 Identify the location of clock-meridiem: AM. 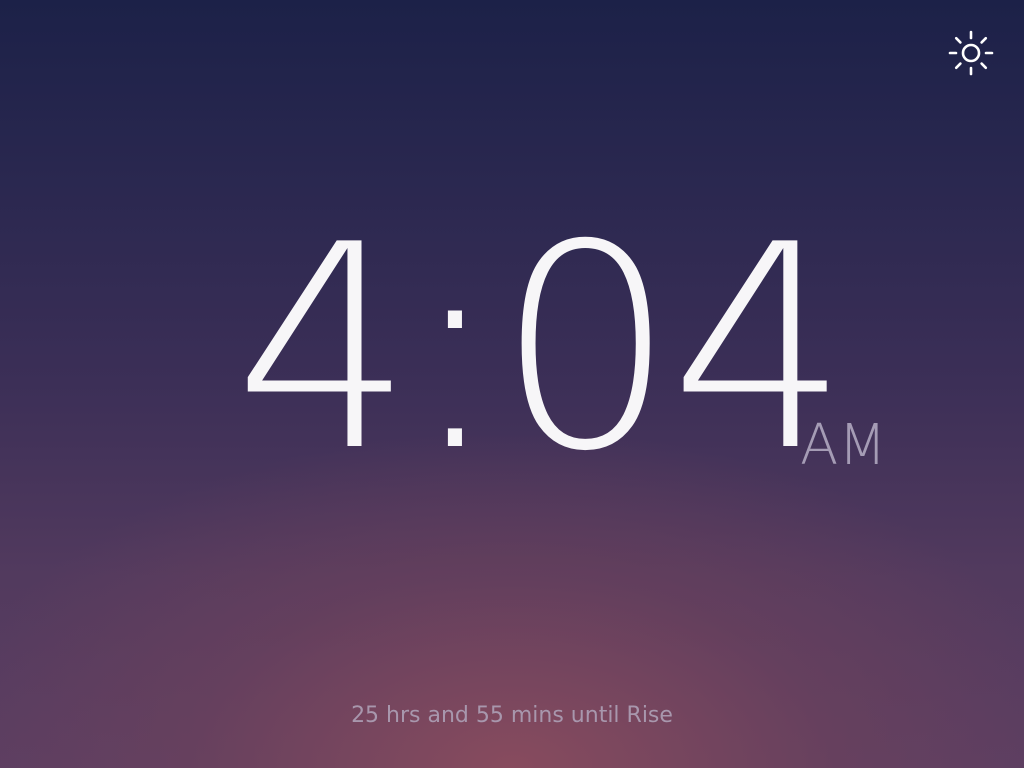
(843, 445).